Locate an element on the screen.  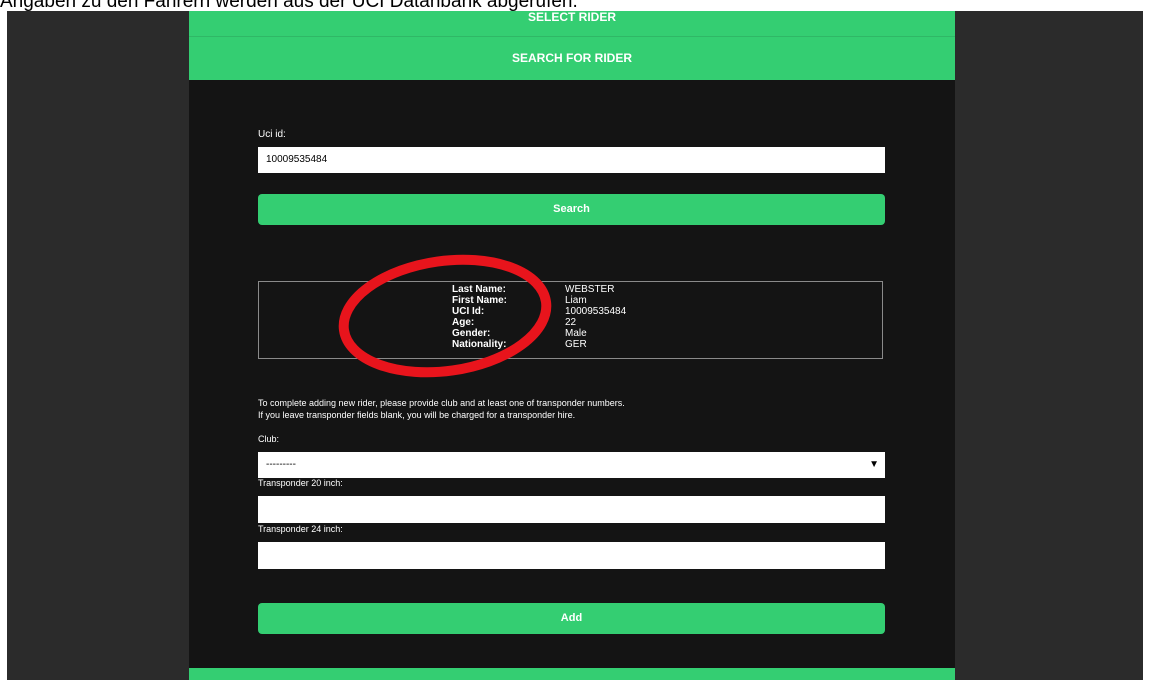
transponder-20-label: Transponder 20 inch: is located at coordinates (300, 483).